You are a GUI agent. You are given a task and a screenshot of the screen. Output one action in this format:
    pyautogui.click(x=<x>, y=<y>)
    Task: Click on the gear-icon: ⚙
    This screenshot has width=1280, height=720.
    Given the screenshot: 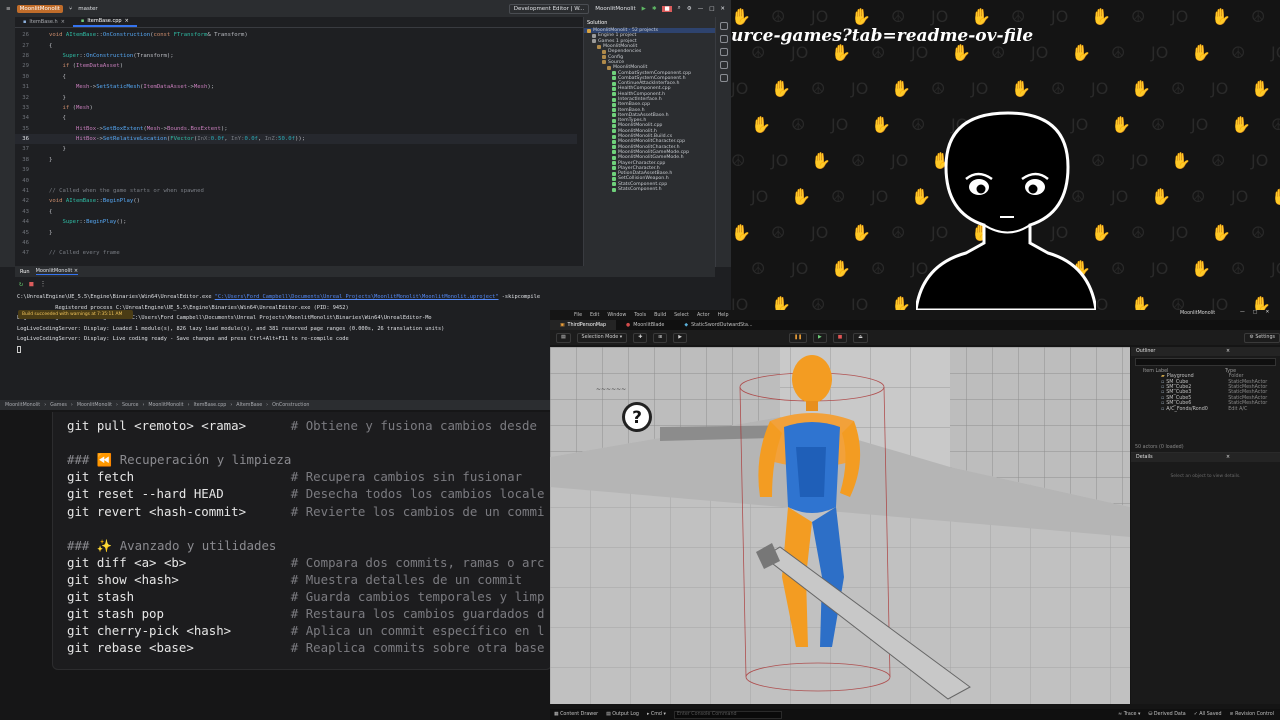 What is the action you would take?
    pyautogui.click(x=689, y=9)
    